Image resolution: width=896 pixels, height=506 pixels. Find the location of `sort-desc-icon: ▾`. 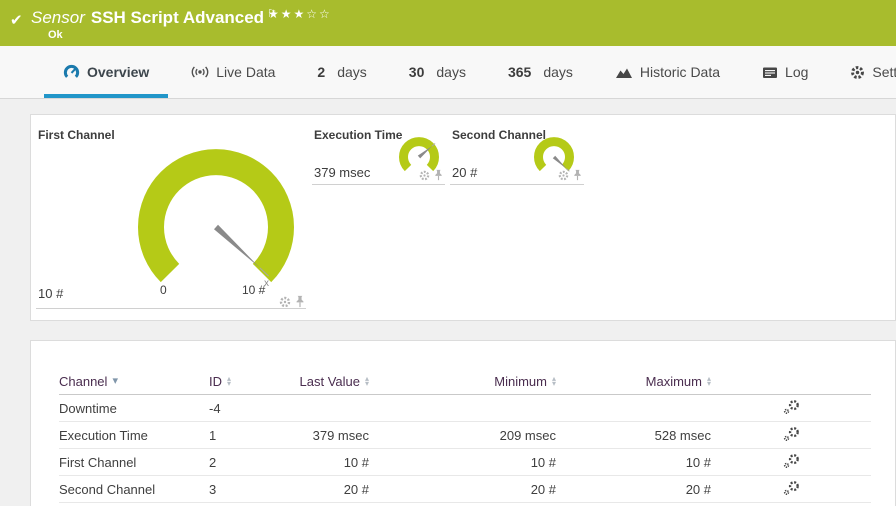

sort-desc-icon: ▾ is located at coordinates (115, 381).